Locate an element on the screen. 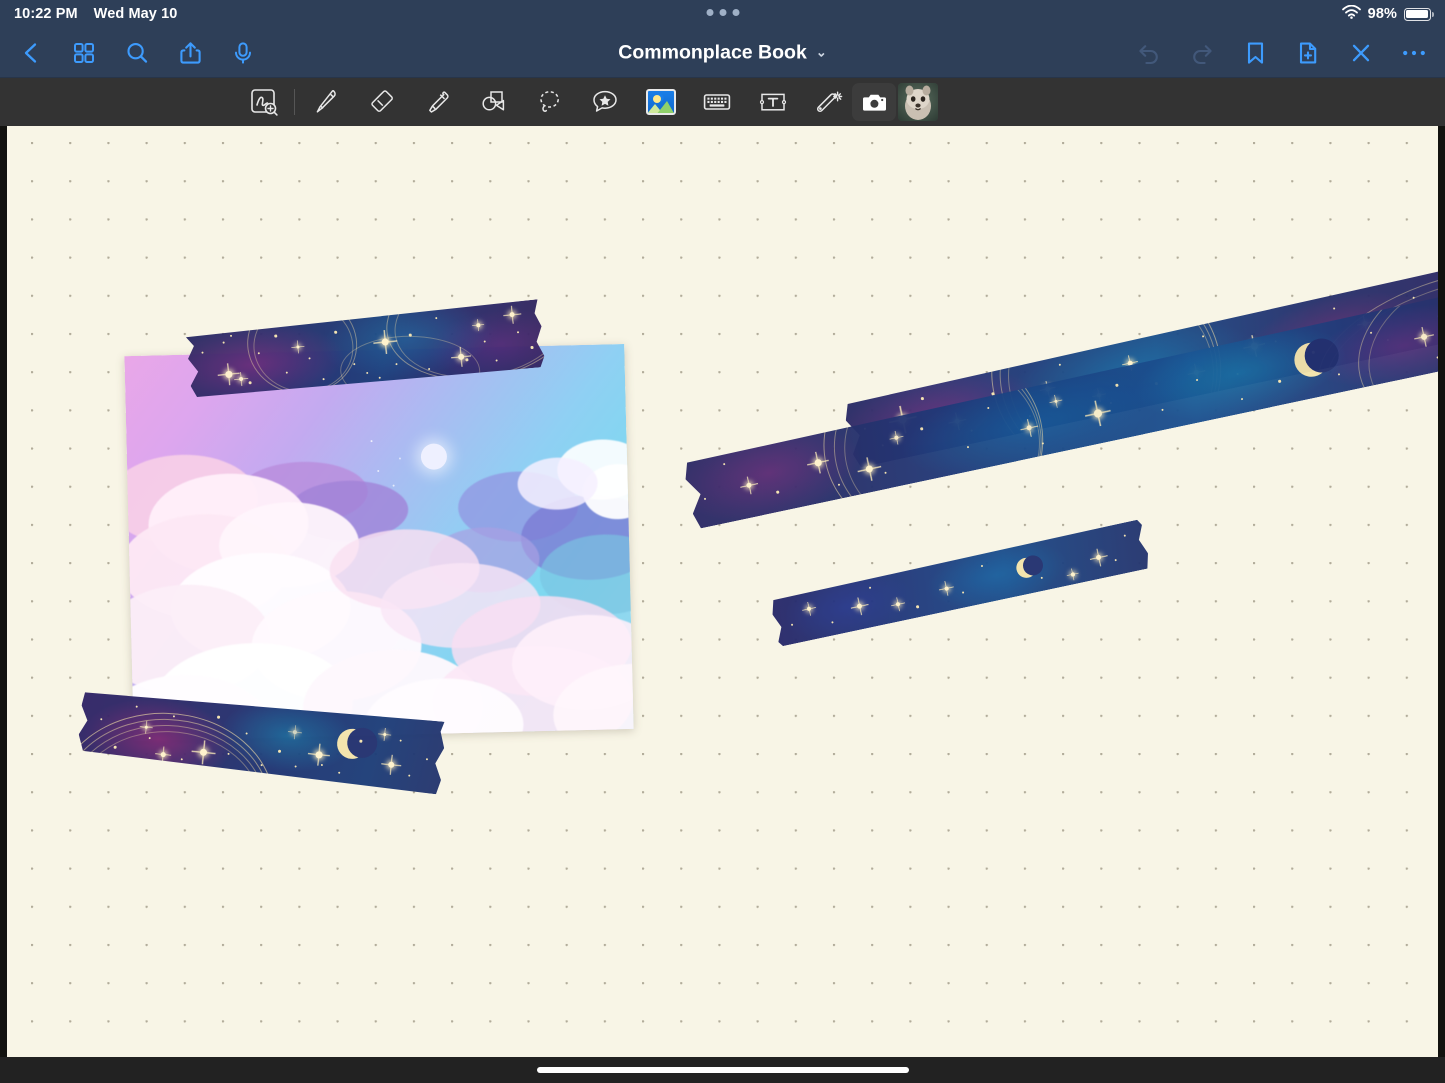 This screenshot has height=1083, width=1445. sticker-tool is located at coordinates (605, 102).